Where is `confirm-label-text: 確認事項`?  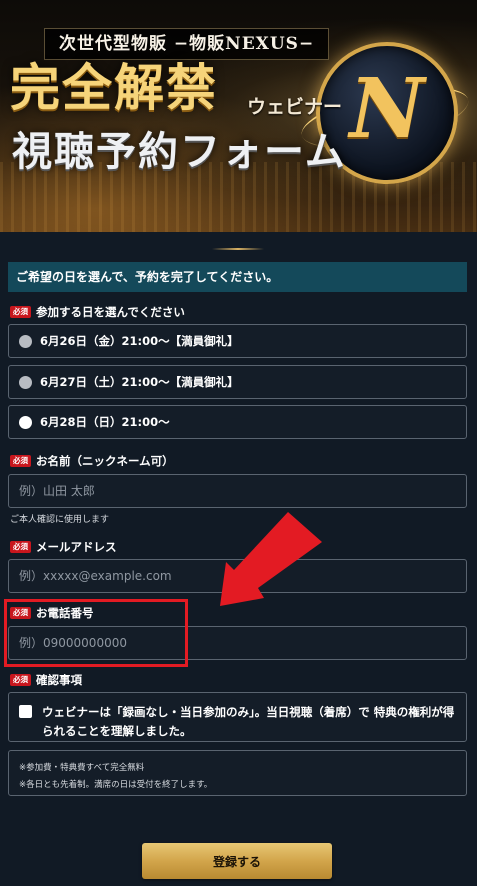 confirm-label-text: 確認事項 is located at coordinates (59, 680).